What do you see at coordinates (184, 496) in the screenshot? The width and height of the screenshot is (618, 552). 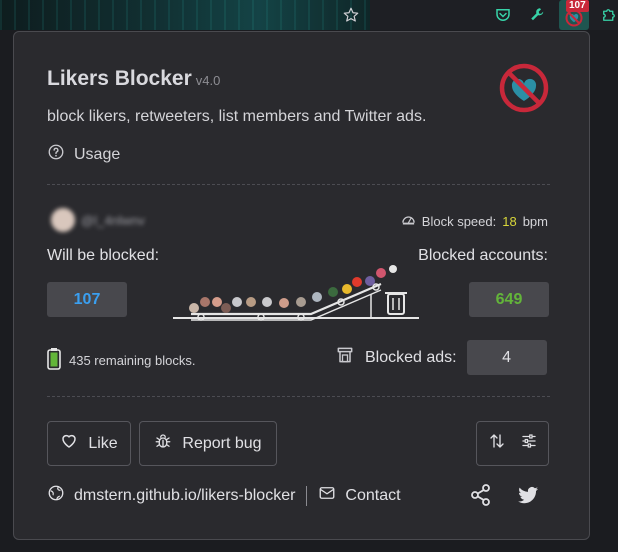 I see `website-link: dmstern.github.io/likers-blocker` at bounding box center [184, 496].